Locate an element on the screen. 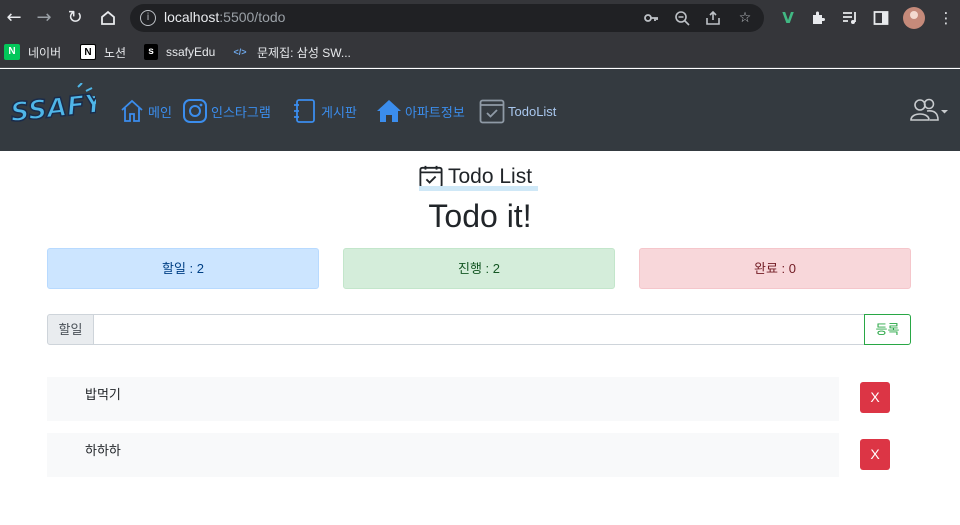  share-icon is located at coordinates (713, 18).